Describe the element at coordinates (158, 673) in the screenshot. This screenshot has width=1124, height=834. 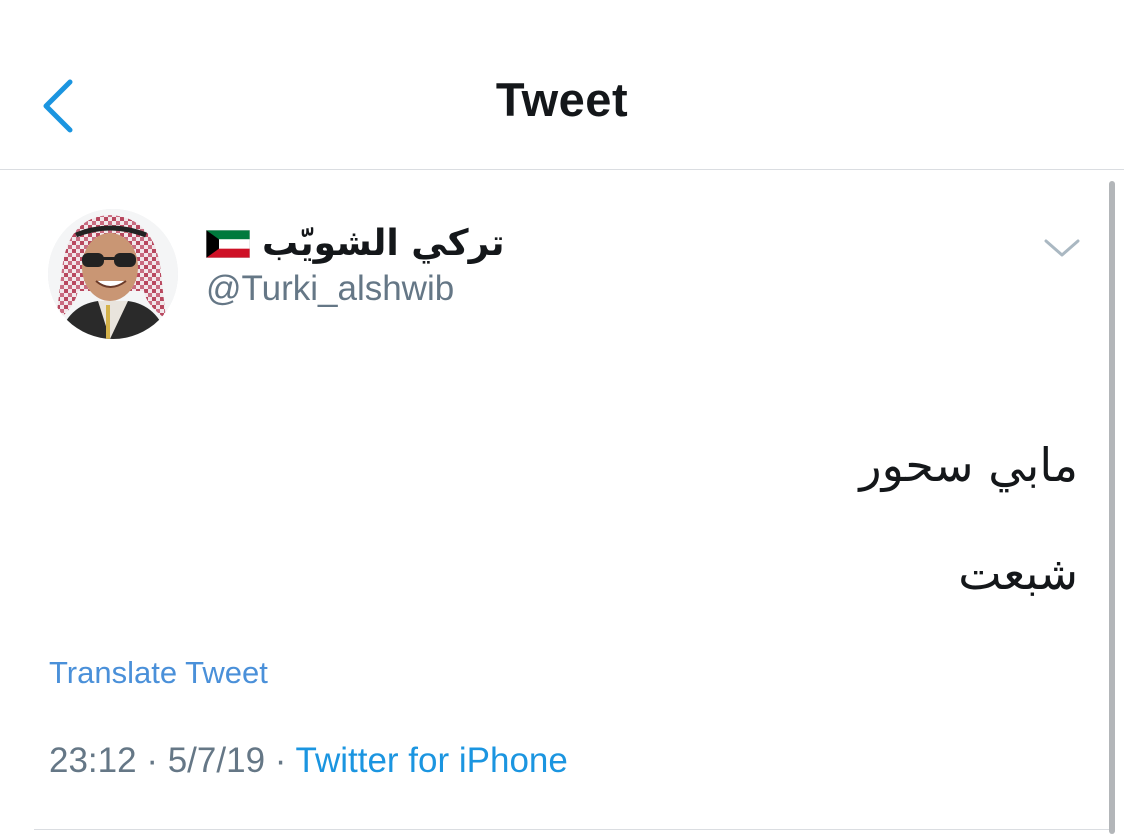
I see `translate-tweet-link: Translate Tweet` at that location.